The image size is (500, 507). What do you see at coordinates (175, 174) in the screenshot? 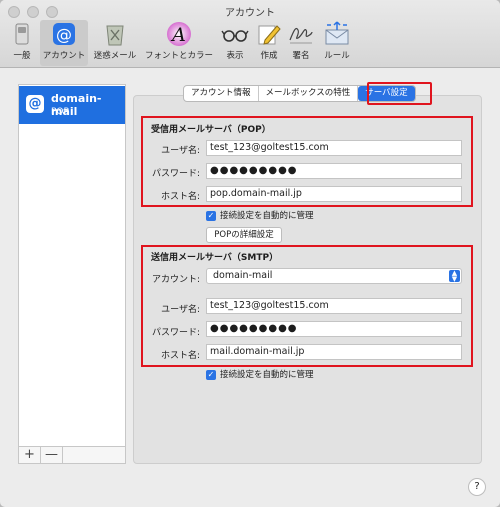
I see `incoming-password-label: パスワード:` at bounding box center [175, 174].